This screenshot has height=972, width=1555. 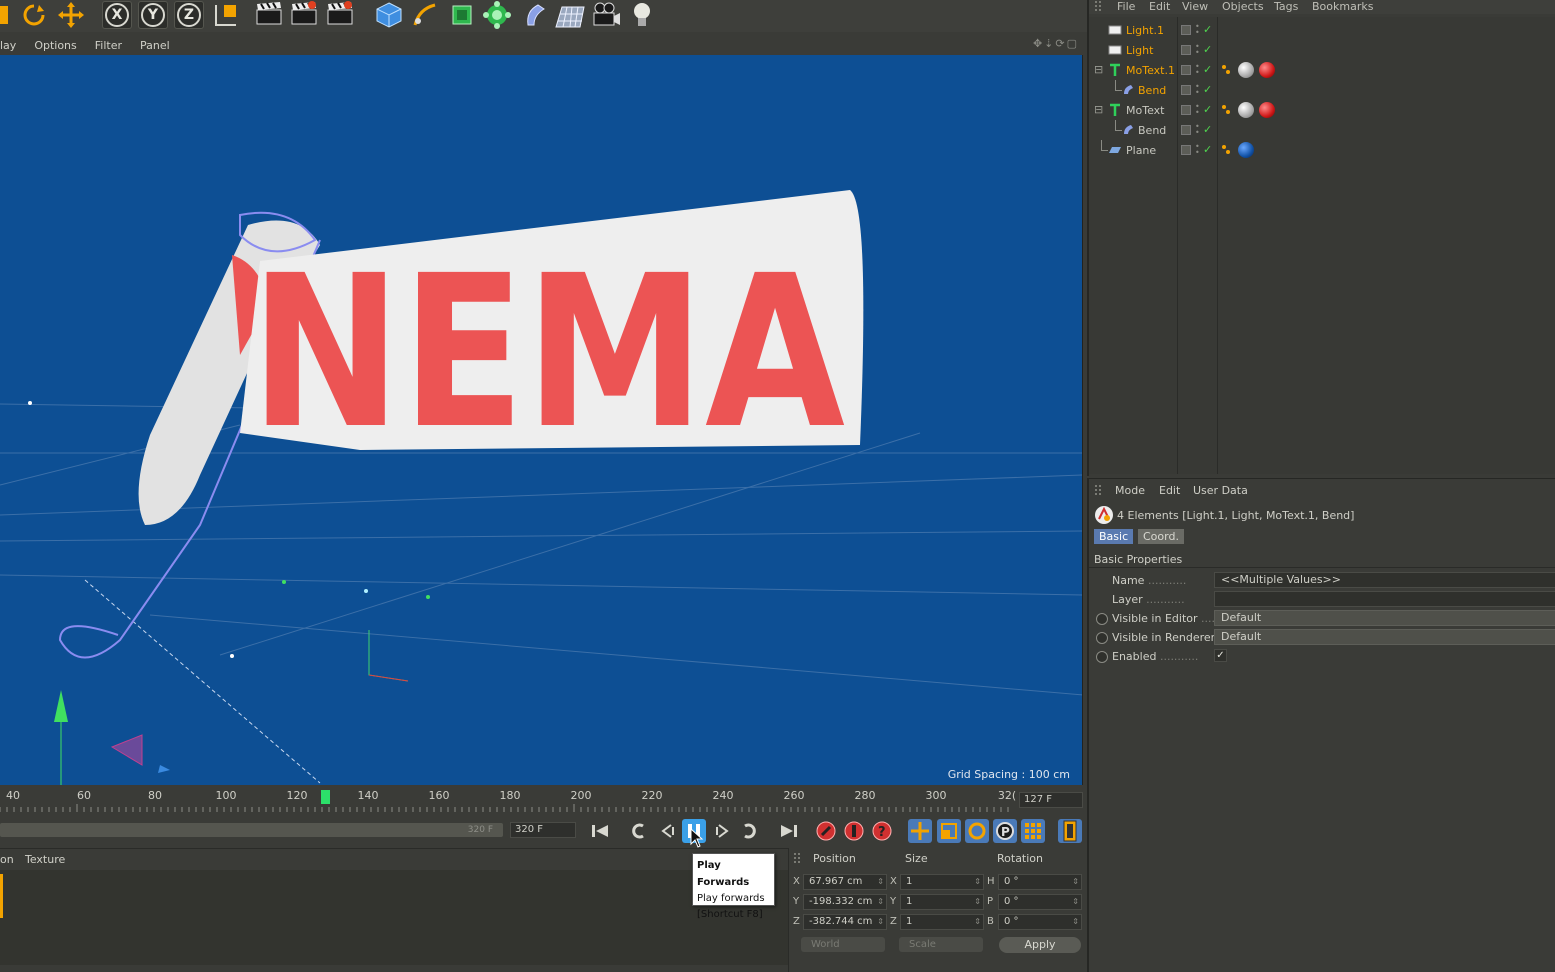 What do you see at coordinates (34, 15) in the screenshot?
I see `rotate-tool-icon` at bounding box center [34, 15].